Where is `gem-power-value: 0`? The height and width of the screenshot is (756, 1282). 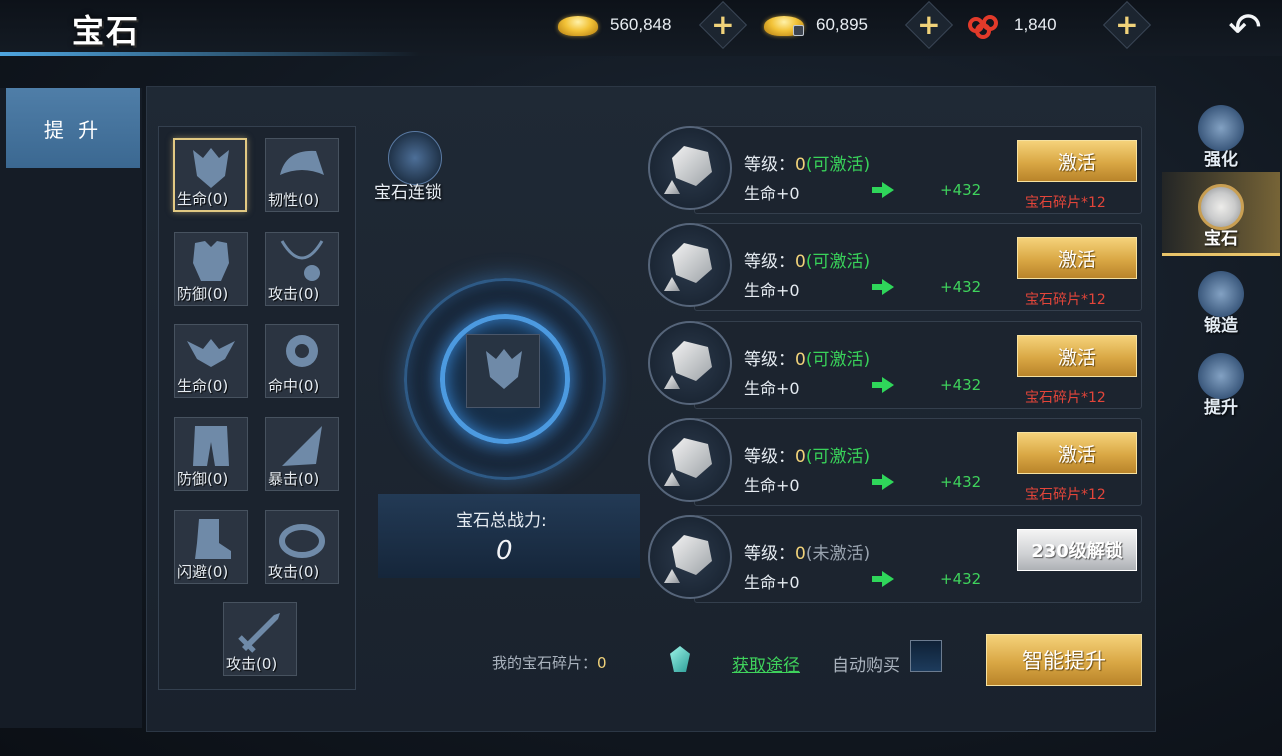 gem-power-value: 0 is located at coordinates (504, 551).